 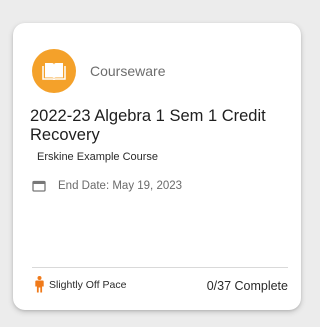 I want to click on book-icon, so click(x=54, y=72).